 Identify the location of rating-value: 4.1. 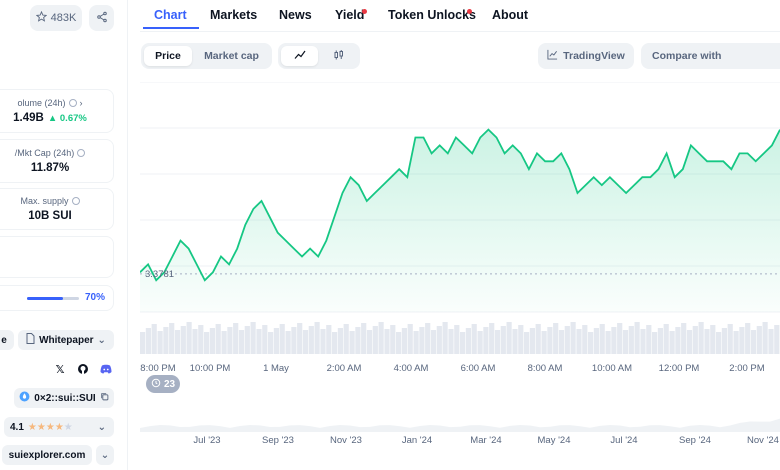
(17, 427).